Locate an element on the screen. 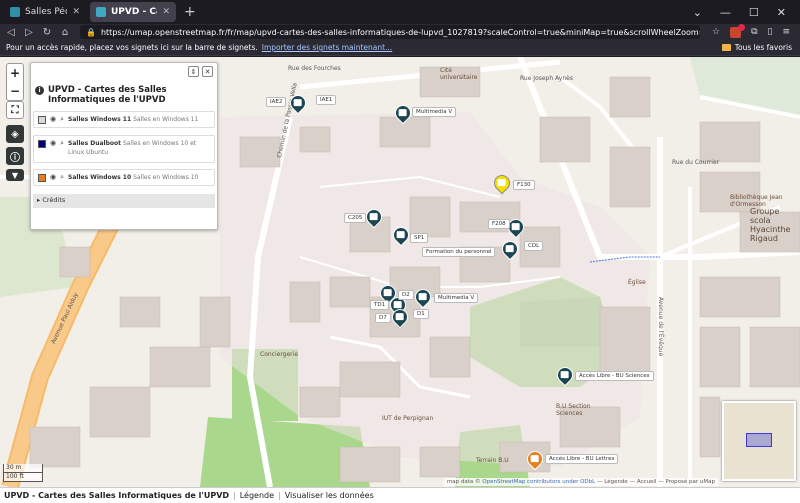  puzzle-icon: ⧉ is located at coordinates (754, 32).